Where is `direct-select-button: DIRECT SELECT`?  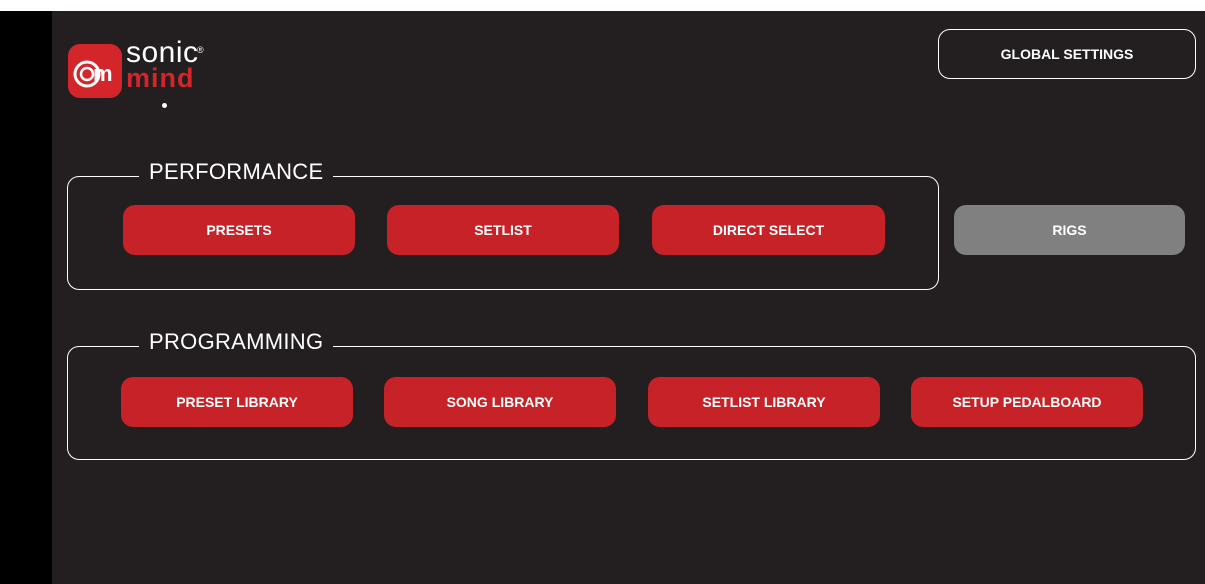
direct-select-button: DIRECT SELECT is located at coordinates (768, 230).